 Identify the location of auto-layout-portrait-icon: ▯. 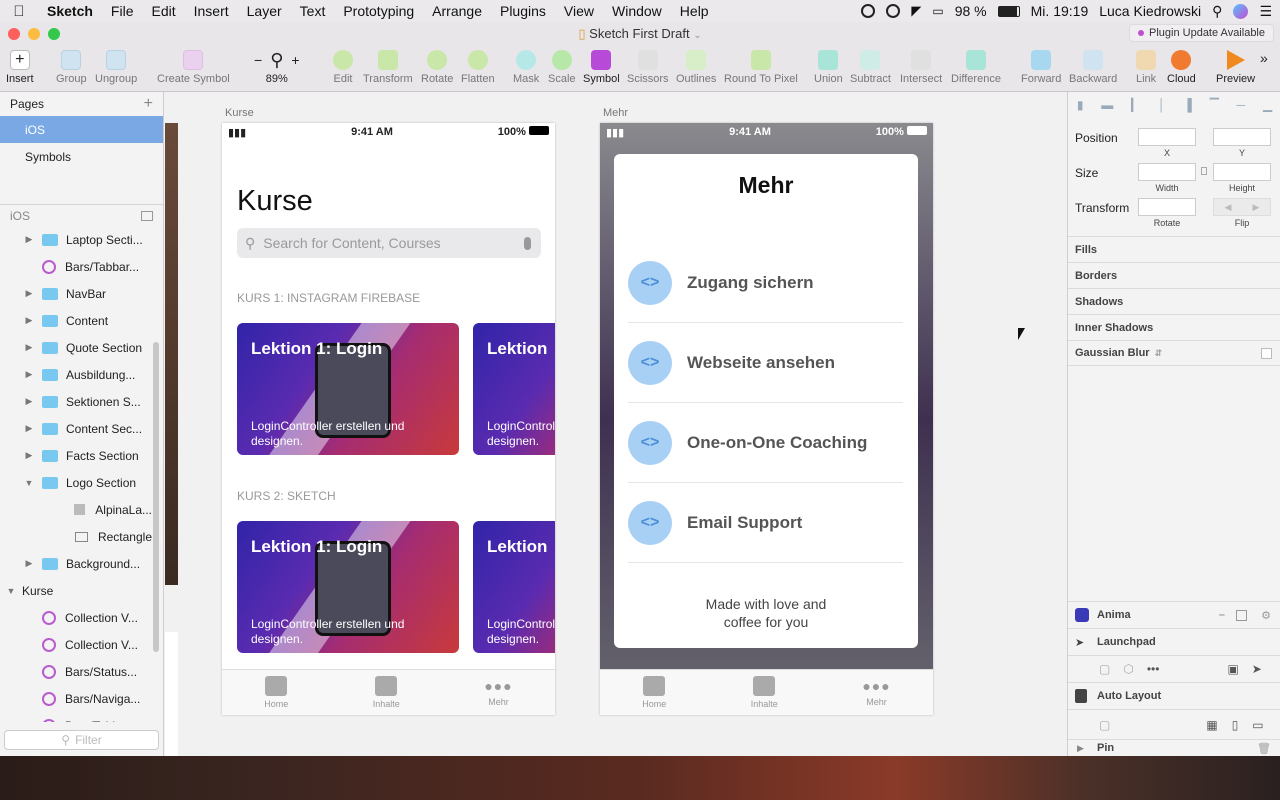
(1235, 725).